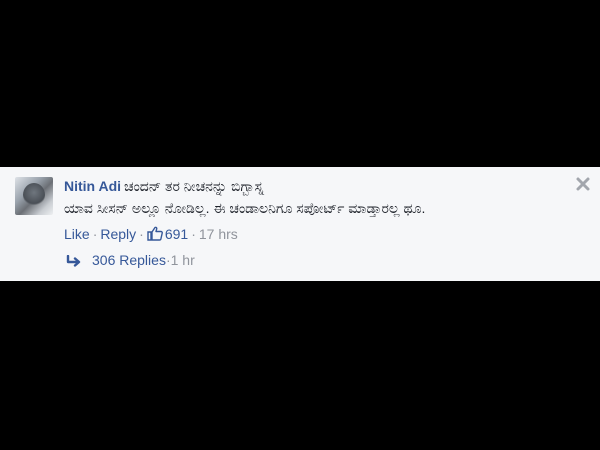 The height and width of the screenshot is (450, 600). I want to click on reply-arrow-icon, so click(73, 261).